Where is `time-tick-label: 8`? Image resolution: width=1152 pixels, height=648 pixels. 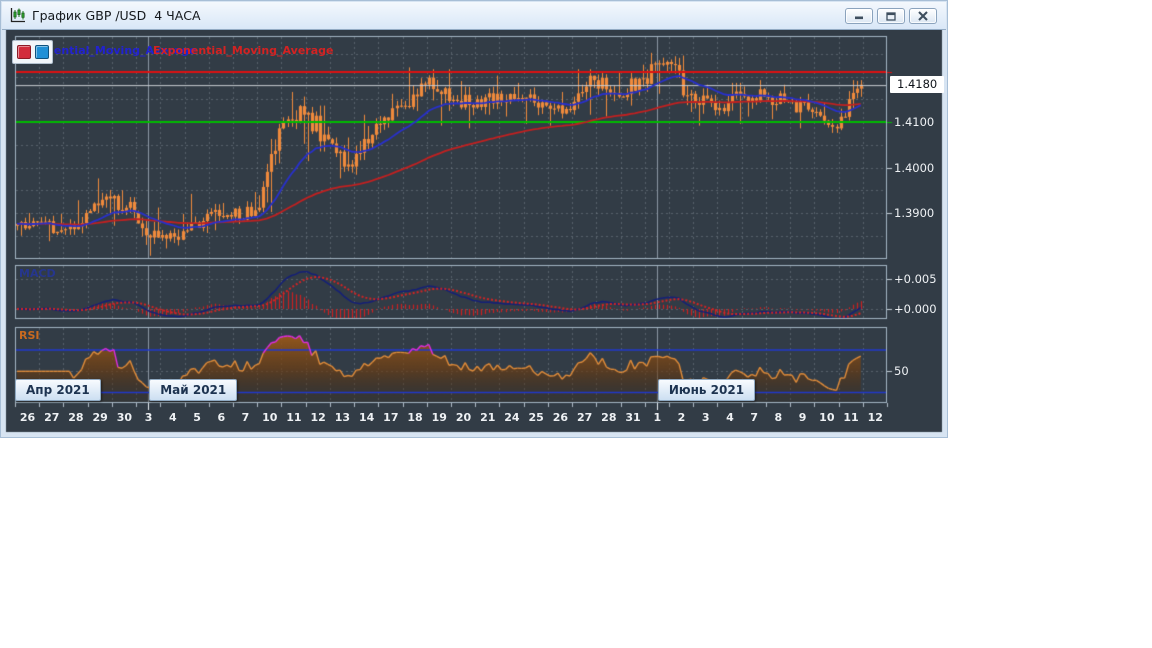
time-tick-label: 8 is located at coordinates (778, 417).